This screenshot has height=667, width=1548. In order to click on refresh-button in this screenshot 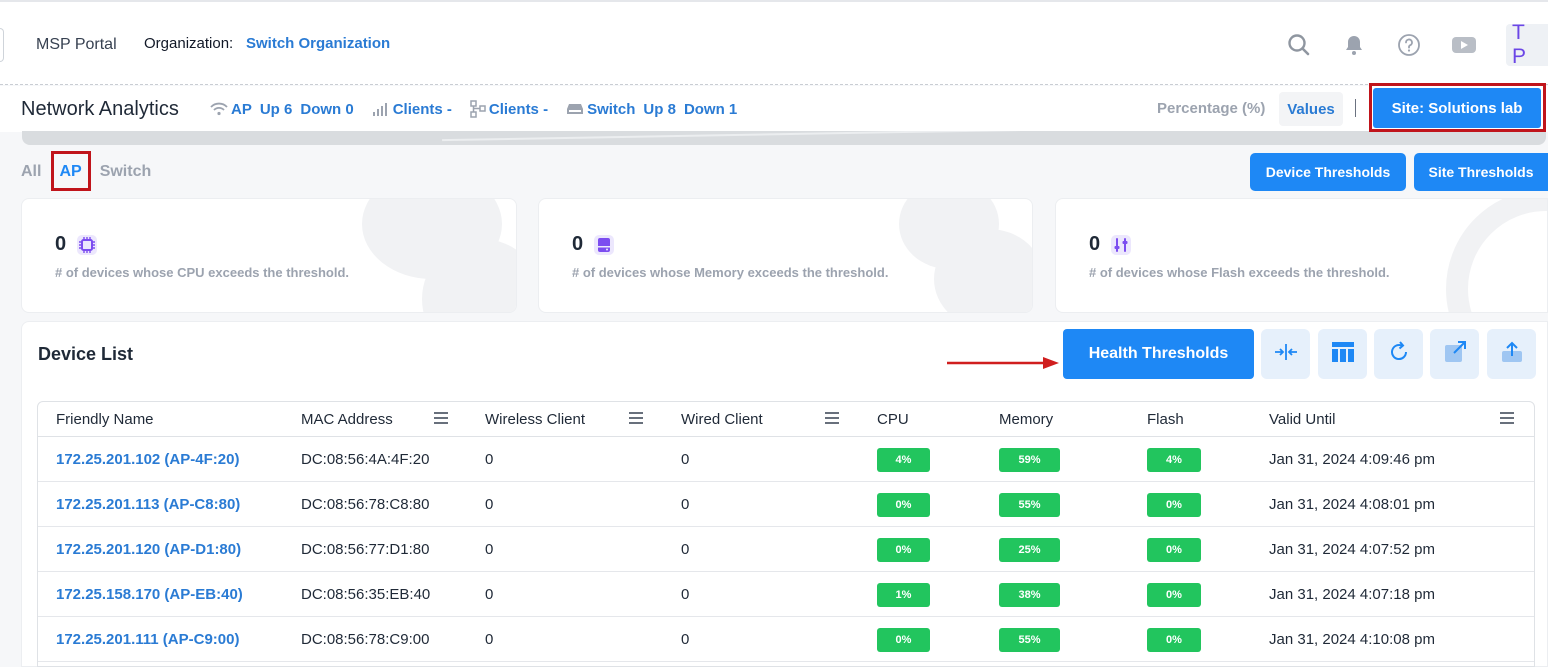, I will do `click(1398, 354)`.